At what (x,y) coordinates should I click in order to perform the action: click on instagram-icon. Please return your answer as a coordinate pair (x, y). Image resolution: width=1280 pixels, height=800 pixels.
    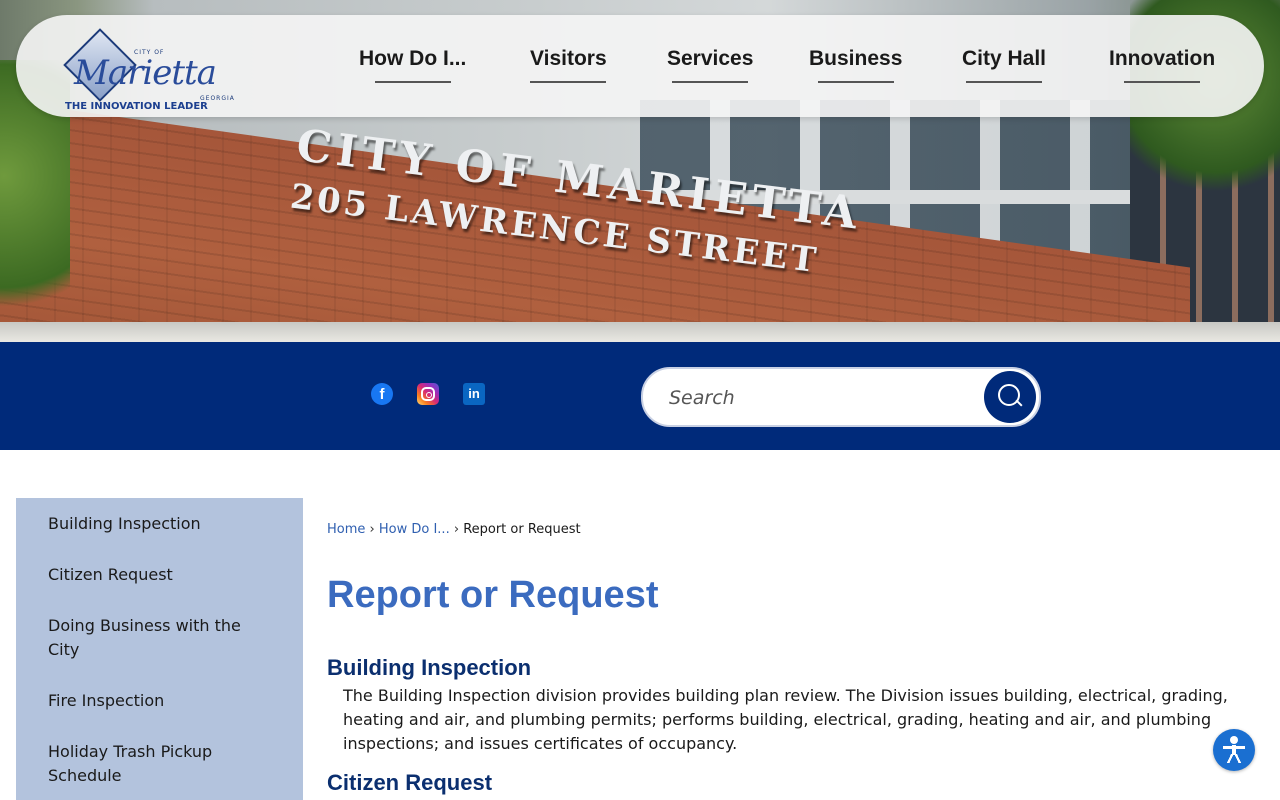
    Looking at the image, I should click on (428, 394).